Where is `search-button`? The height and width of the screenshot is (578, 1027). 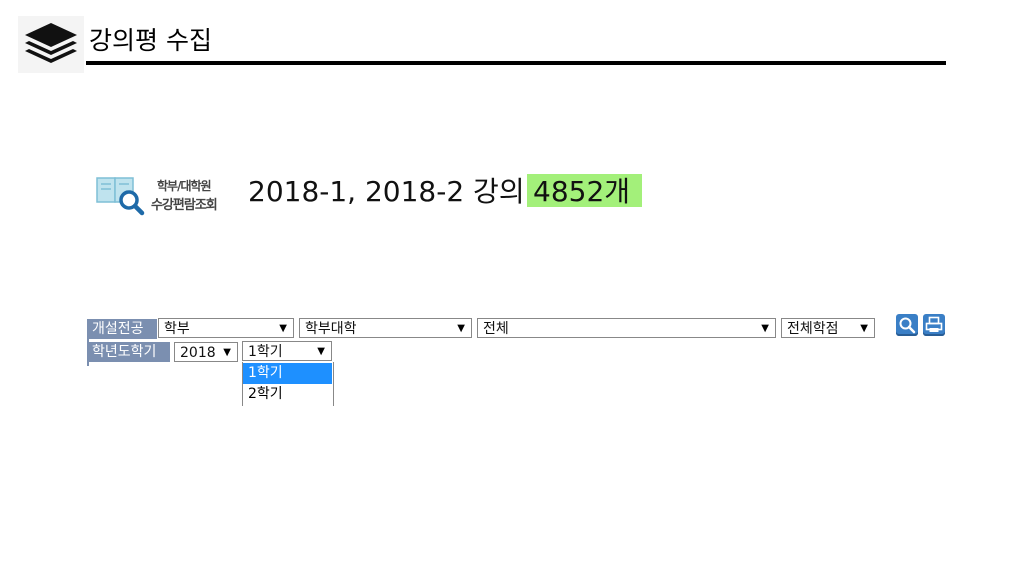 search-button is located at coordinates (907, 325).